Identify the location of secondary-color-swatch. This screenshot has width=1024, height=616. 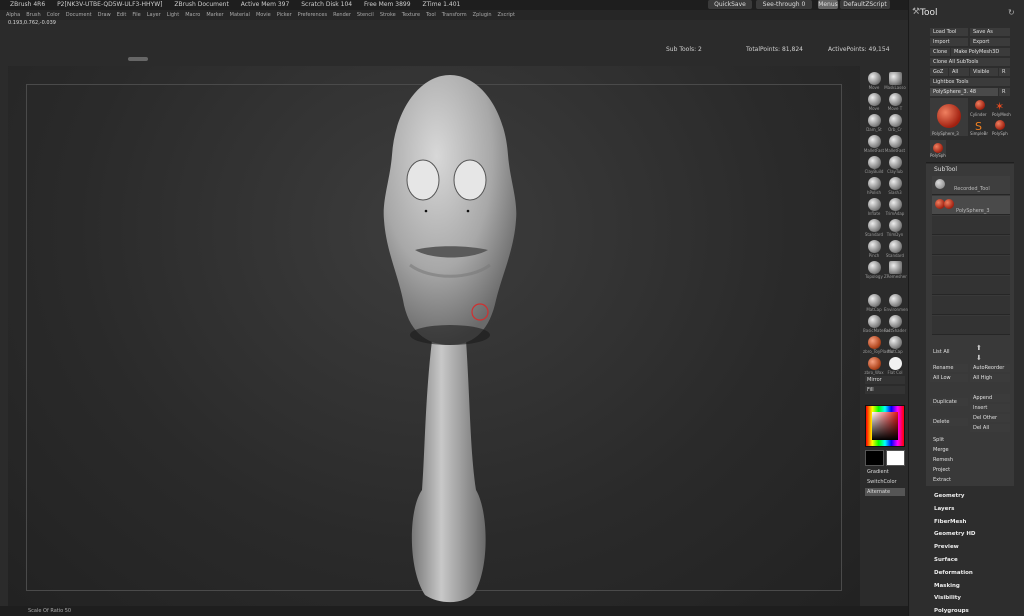
(895, 458).